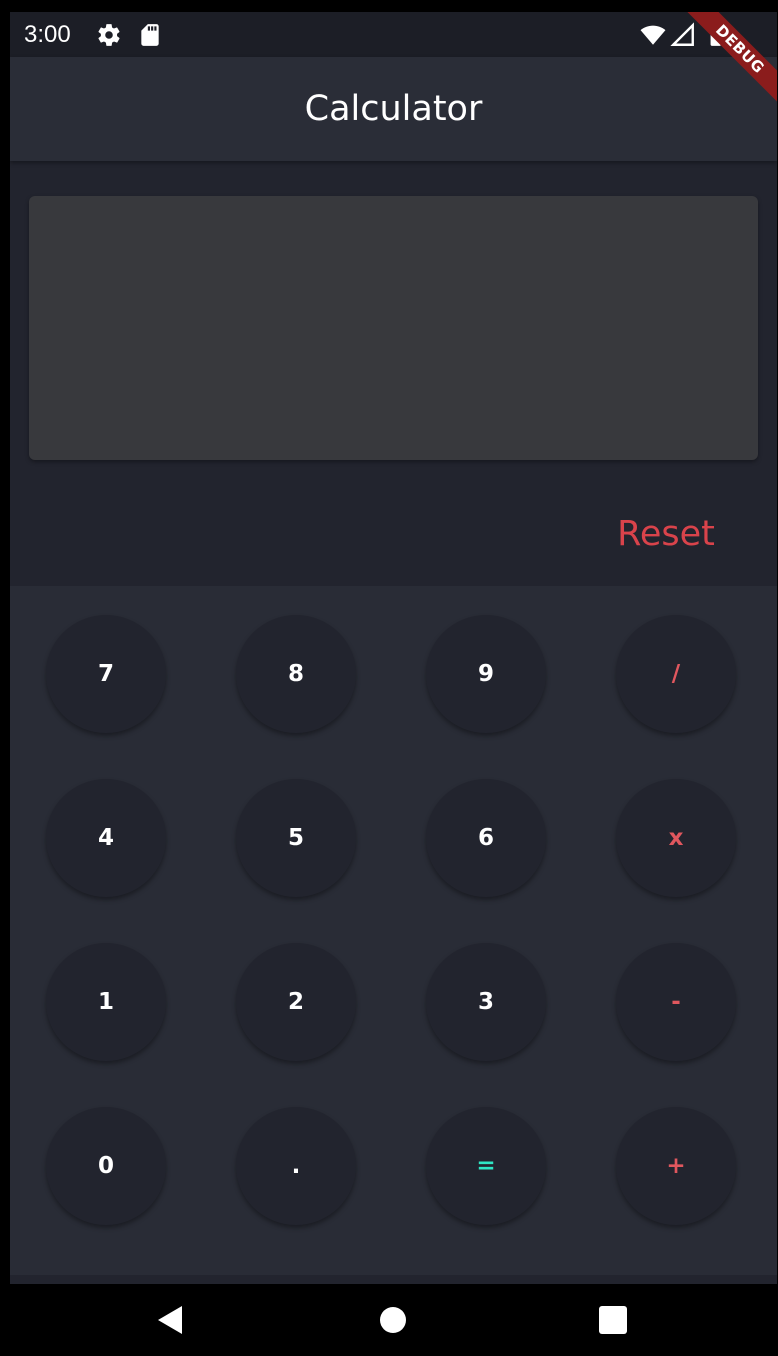  Describe the element at coordinates (296, 1166) in the screenshot. I see `key-decimal: .` at that location.